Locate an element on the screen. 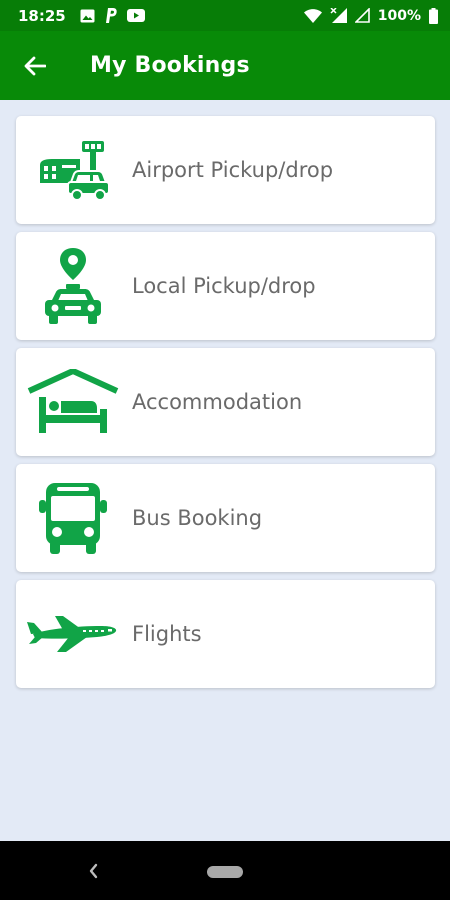 The width and height of the screenshot is (450, 900). booking-card-bus: Bus Booking is located at coordinates (225, 518).